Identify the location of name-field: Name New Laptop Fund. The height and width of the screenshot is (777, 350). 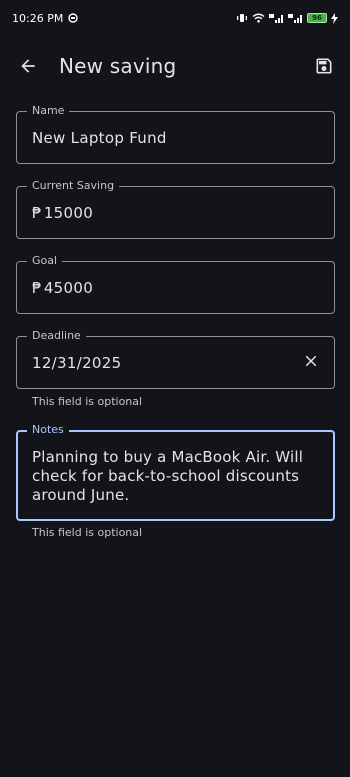
(175, 134).